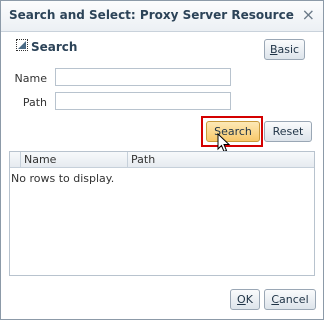 This screenshot has height=320, width=324. I want to click on column-divider, so click(127, 159).